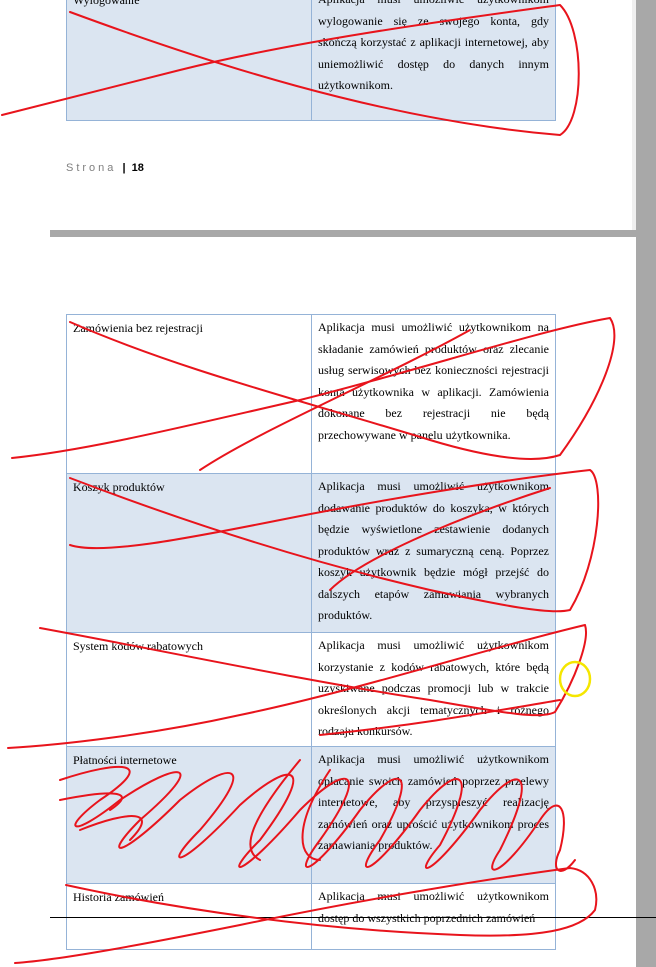  Describe the element at coordinates (189, 394) in the screenshot. I see `requirement-name-cell: Zamówienia bez rejestracji` at that location.